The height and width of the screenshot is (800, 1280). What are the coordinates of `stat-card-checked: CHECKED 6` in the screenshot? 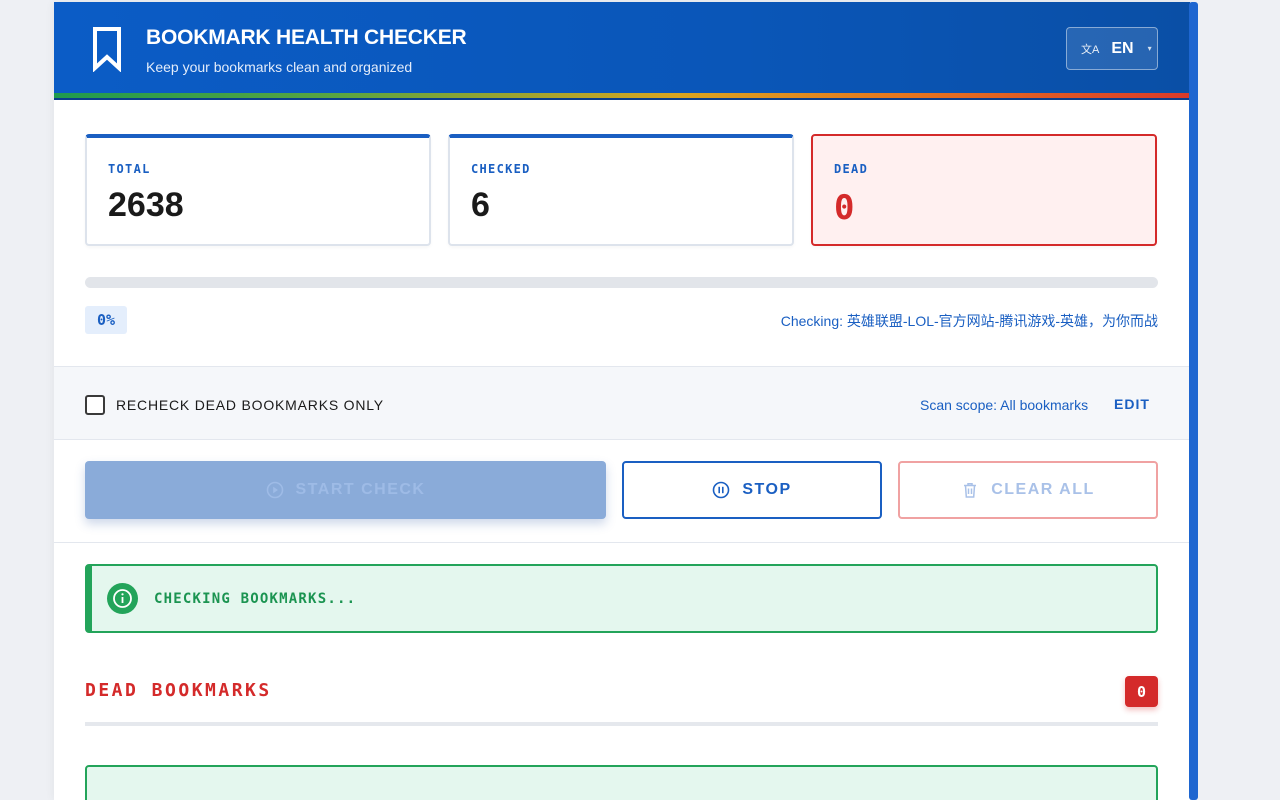 It's located at (621, 190).